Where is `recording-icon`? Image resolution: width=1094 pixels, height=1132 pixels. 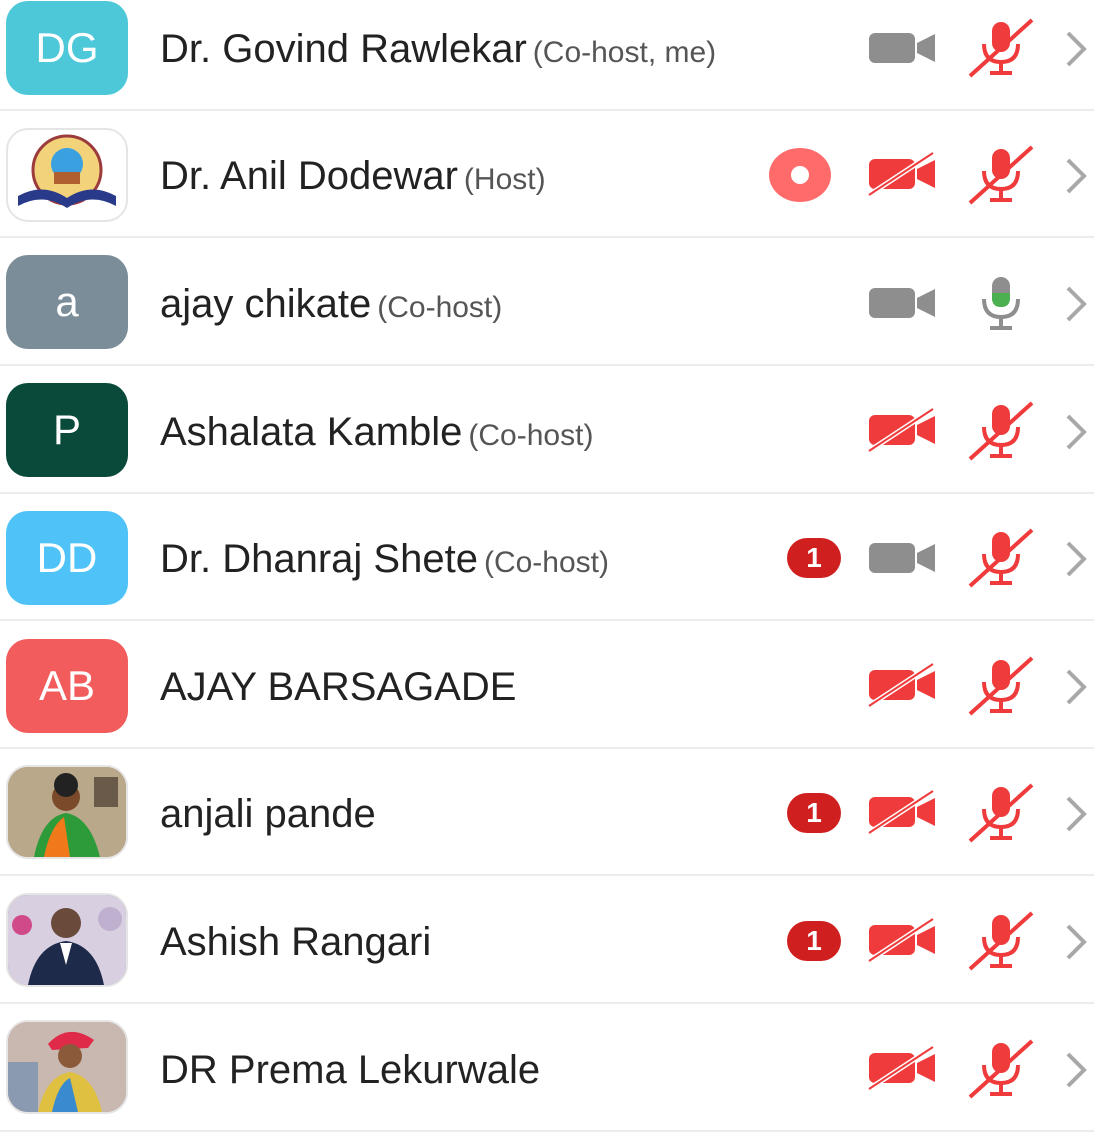
recording-icon is located at coordinates (800, 175).